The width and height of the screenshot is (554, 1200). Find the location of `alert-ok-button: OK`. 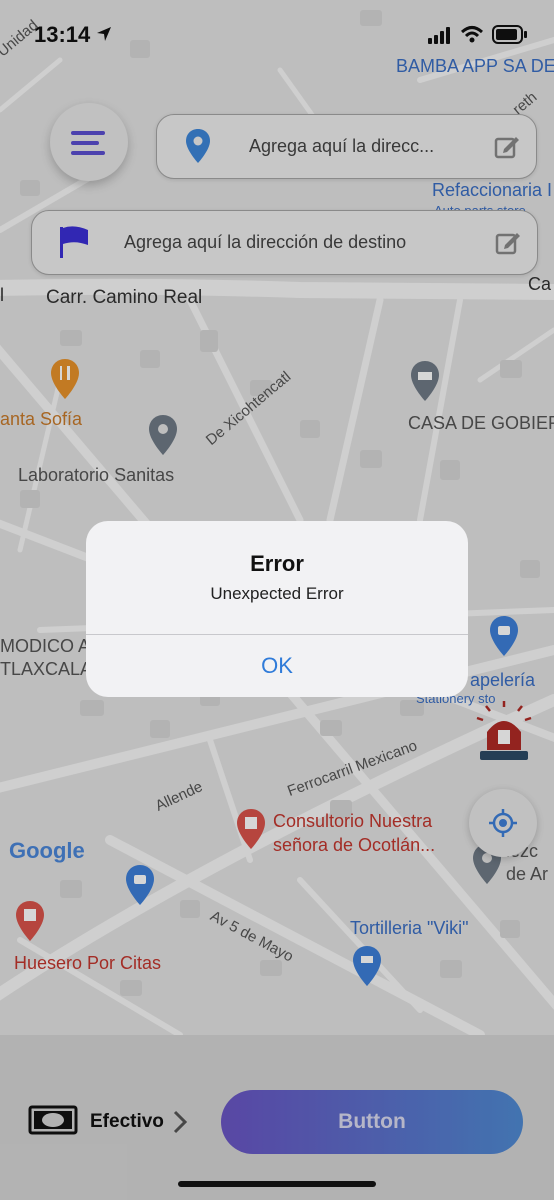

alert-ok-button: OK is located at coordinates (277, 666).